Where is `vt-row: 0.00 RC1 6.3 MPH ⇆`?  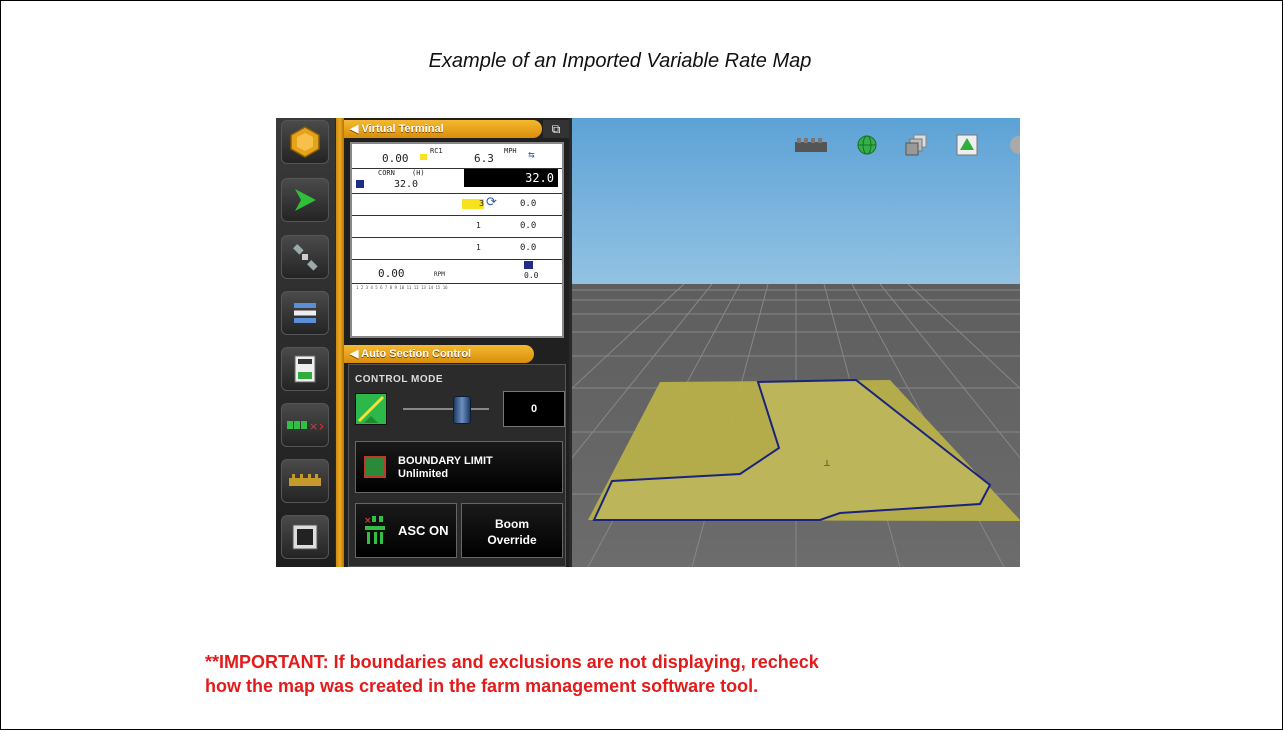
vt-row: 0.00 RC1 6.3 MPH ⇆ is located at coordinates (457, 156).